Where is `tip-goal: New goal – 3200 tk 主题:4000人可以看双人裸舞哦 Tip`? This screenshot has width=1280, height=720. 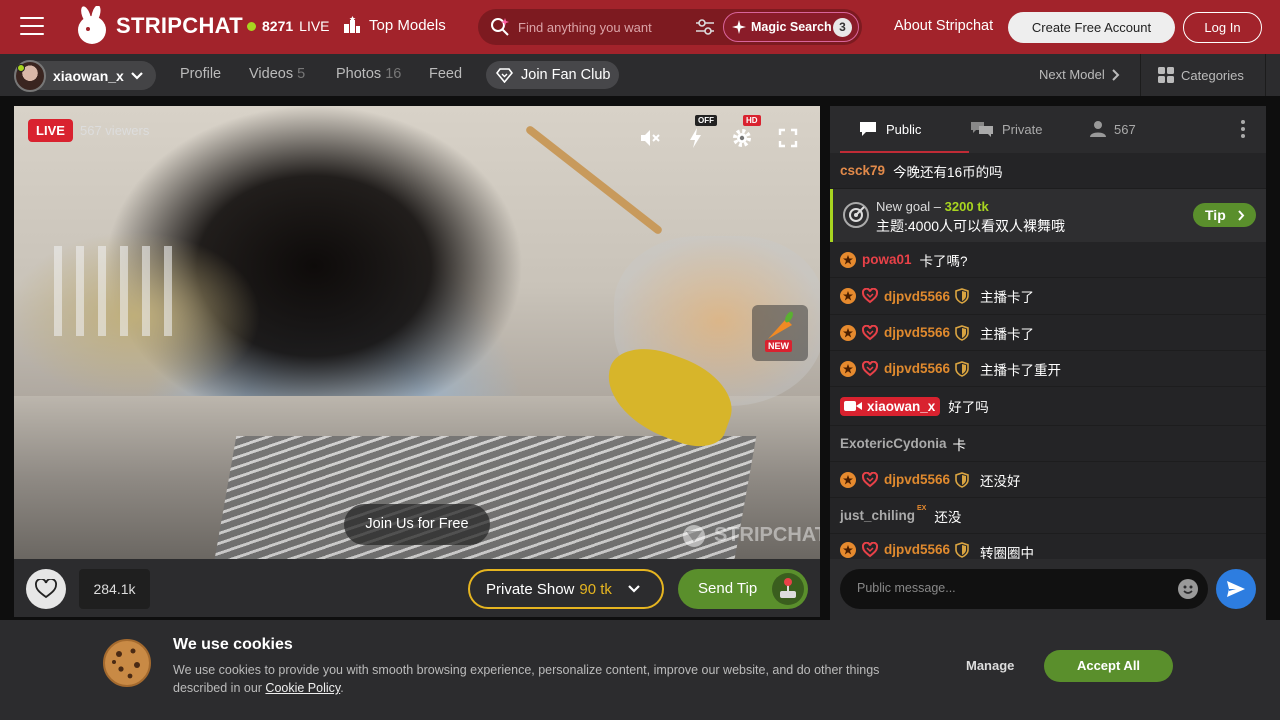 tip-goal: New goal – 3200 tk 主题:4000人可以看双人裸舞哦 Tip is located at coordinates (1048, 215).